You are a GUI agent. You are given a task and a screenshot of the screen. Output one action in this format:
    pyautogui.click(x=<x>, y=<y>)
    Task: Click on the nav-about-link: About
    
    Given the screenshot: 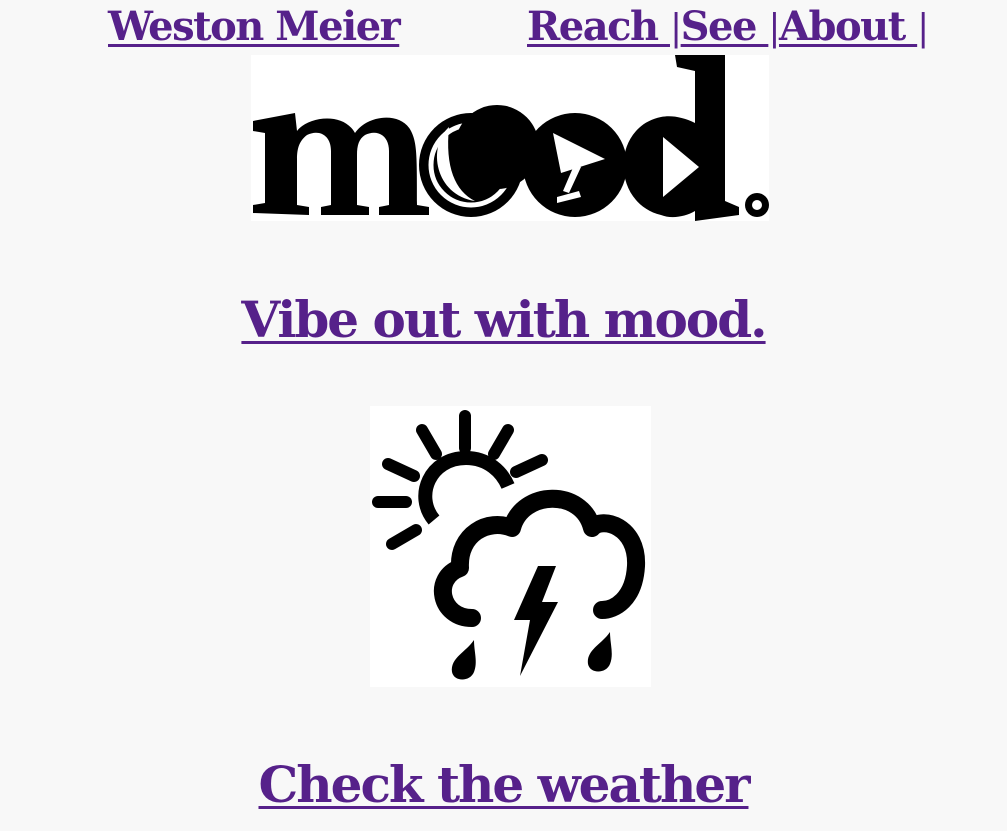 What is the action you would take?
    pyautogui.click(x=848, y=26)
    